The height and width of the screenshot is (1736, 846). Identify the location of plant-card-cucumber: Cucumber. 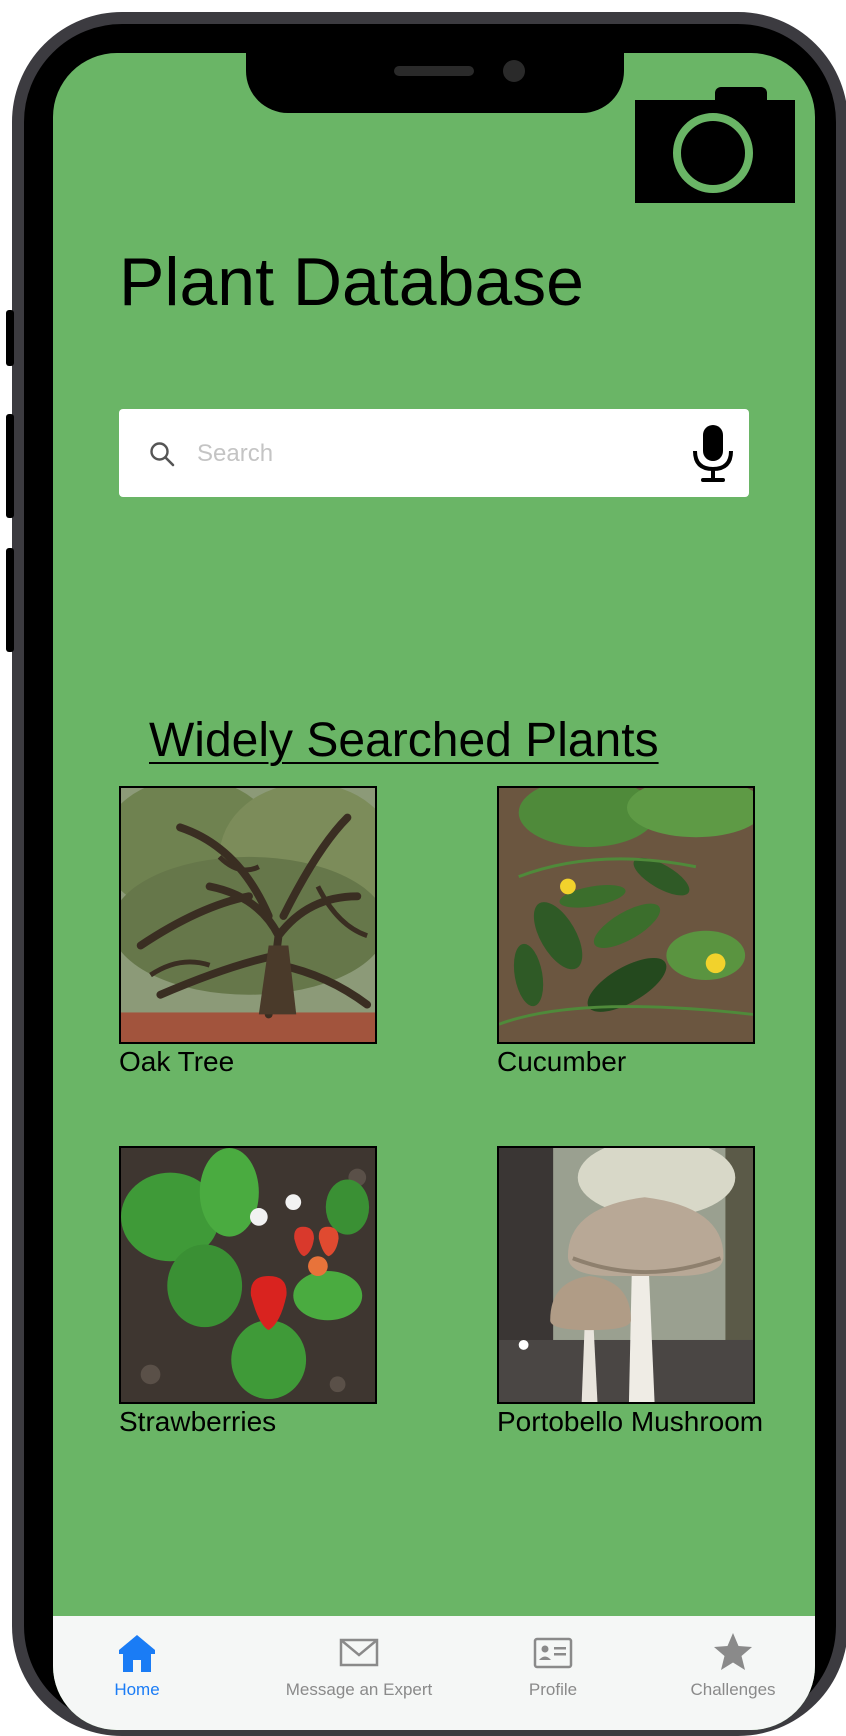
(647, 932).